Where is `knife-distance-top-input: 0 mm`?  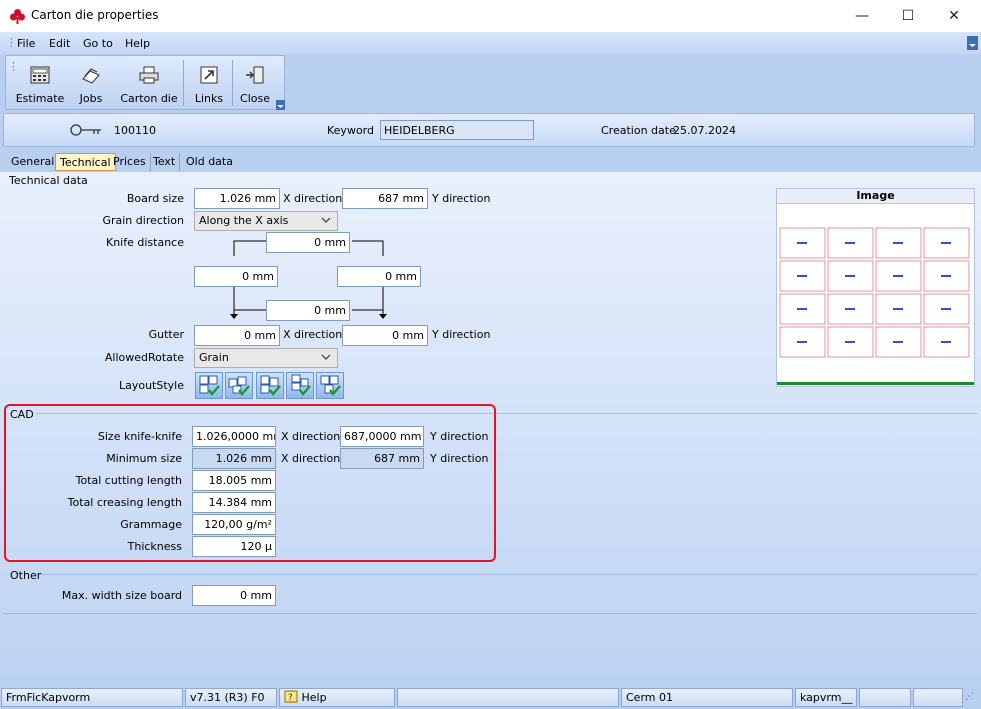 knife-distance-top-input: 0 mm is located at coordinates (308, 242).